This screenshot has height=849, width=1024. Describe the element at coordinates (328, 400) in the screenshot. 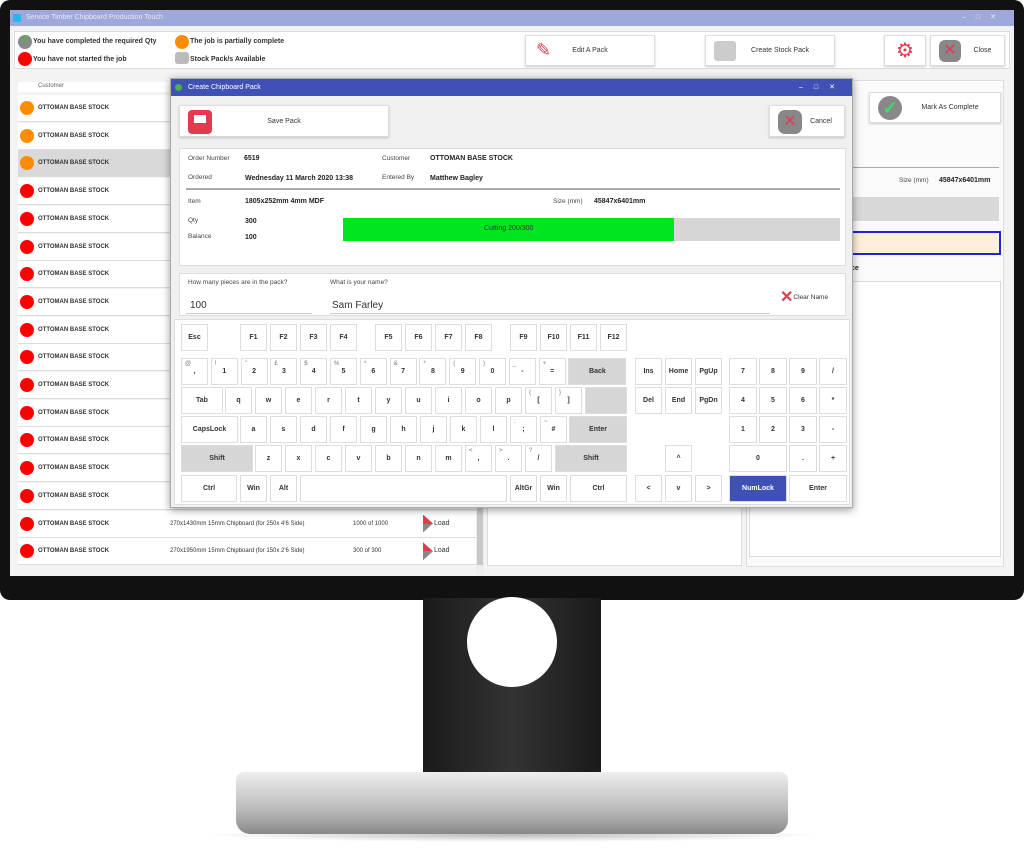

I see `key: r` at that location.